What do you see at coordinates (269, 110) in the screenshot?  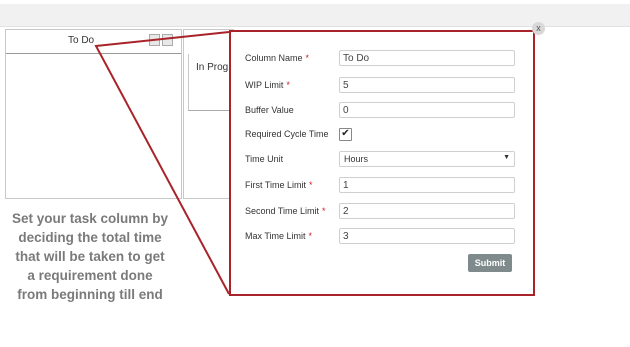 I see `buffer-value-label: Buffer Value` at bounding box center [269, 110].